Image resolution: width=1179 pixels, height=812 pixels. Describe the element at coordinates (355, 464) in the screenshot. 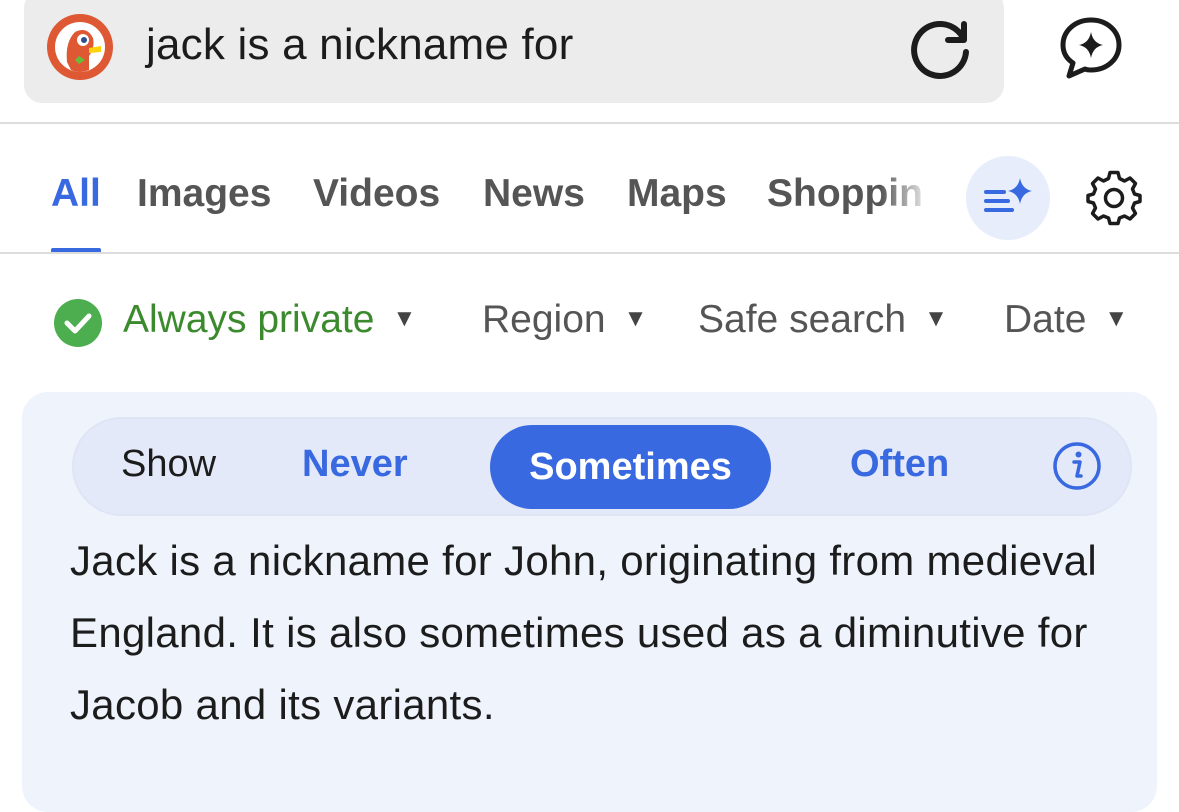

I see `toggle-option-never: Never` at that location.